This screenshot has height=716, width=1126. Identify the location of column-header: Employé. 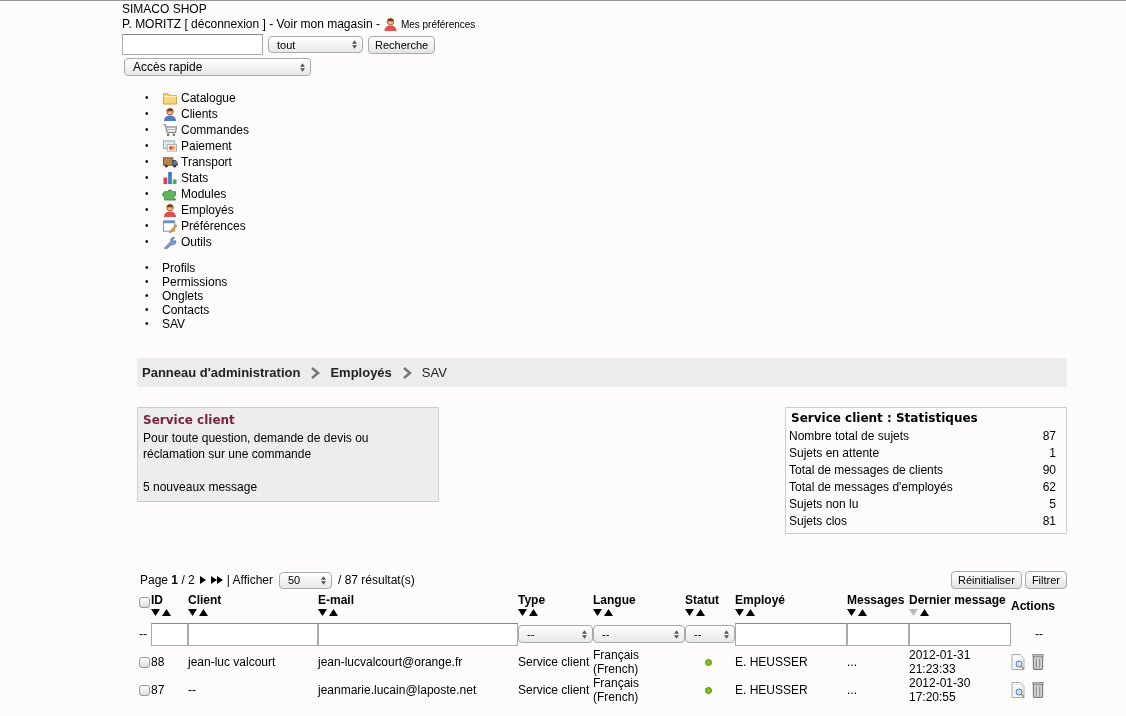
(760, 600).